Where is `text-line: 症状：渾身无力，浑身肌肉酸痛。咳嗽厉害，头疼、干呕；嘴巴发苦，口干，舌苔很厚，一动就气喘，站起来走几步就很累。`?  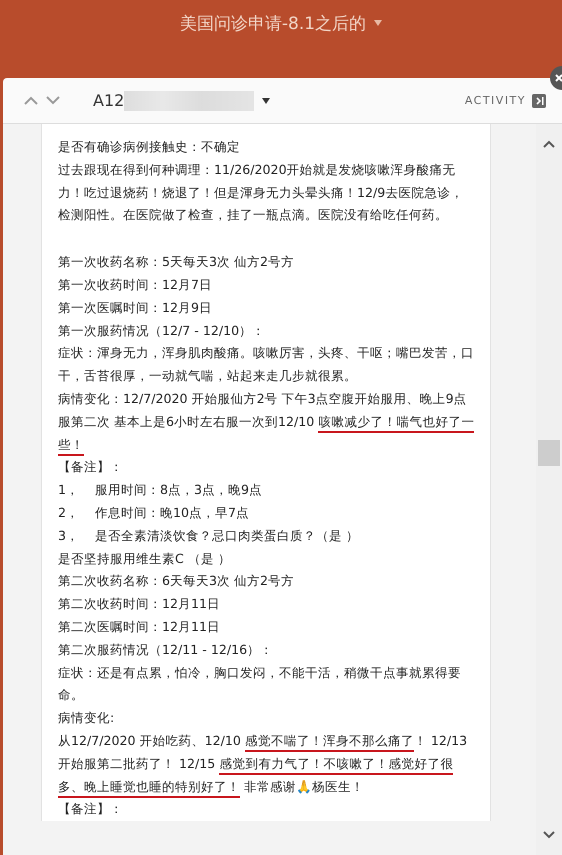 text-line: 症状：渾身无力，浑身肌肉酸痛。咳嗽厉害，头疼、干呕；嘴巴发苦，口干，舌苔很厚，一动就气喘，站起来走几步就很累。 is located at coordinates (266, 365).